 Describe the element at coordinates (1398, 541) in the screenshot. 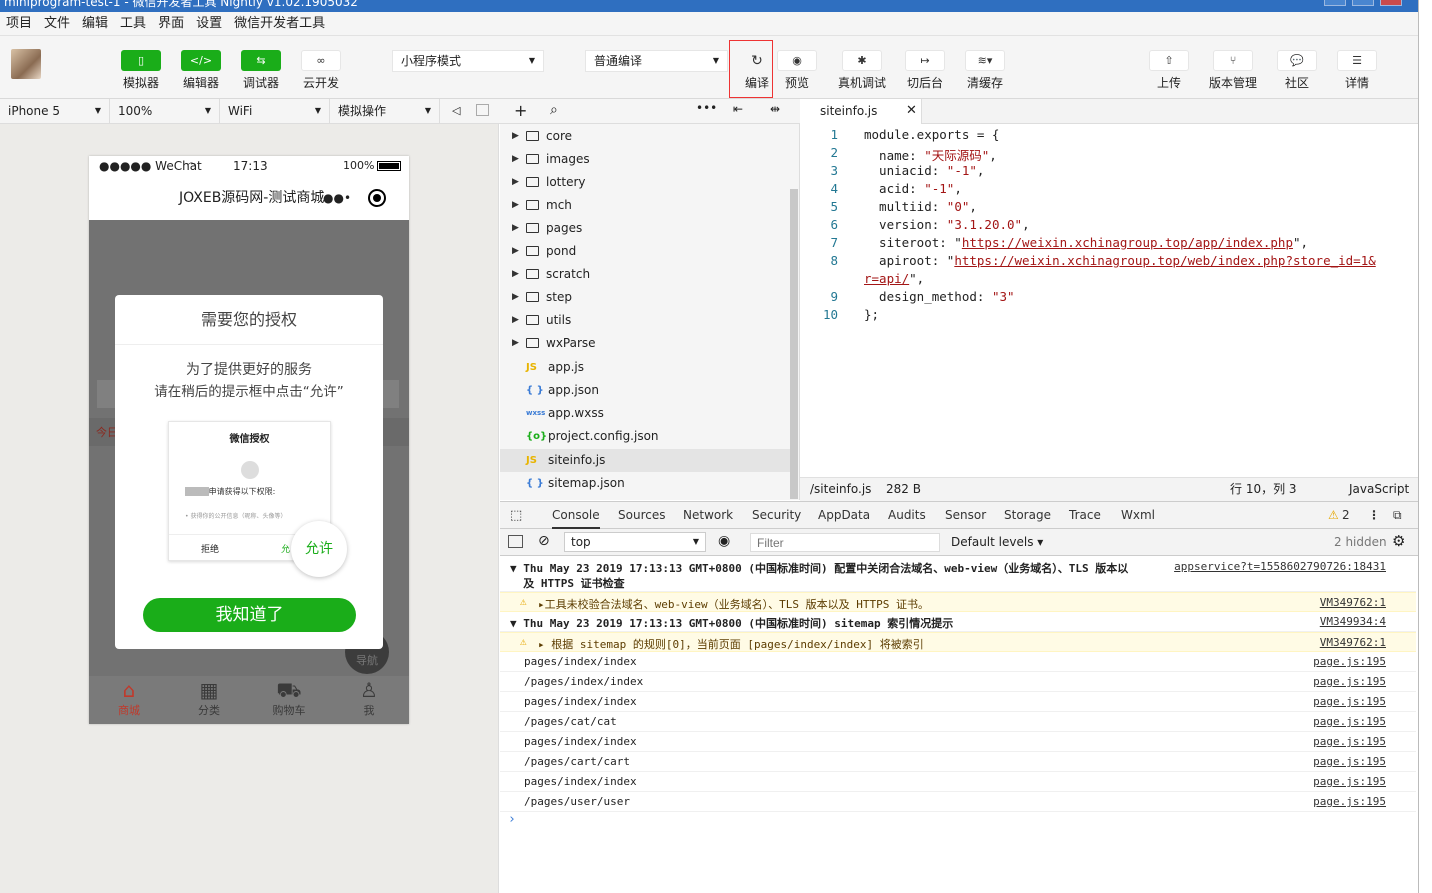

I see `gear-icon: ⚙` at that location.